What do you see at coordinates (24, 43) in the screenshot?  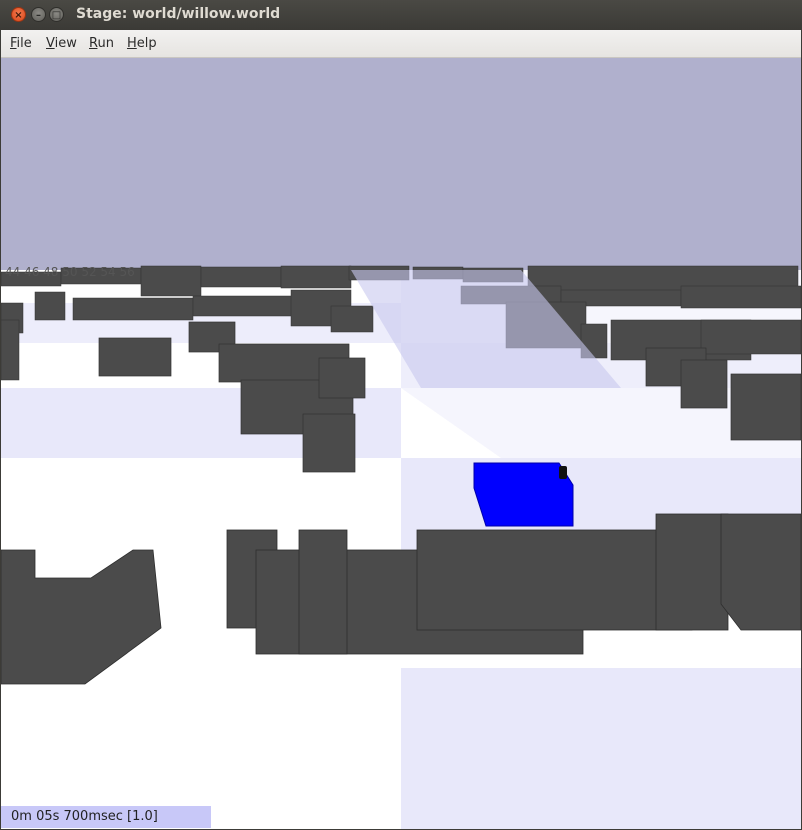 I see `menu-file-label: ile` at bounding box center [24, 43].